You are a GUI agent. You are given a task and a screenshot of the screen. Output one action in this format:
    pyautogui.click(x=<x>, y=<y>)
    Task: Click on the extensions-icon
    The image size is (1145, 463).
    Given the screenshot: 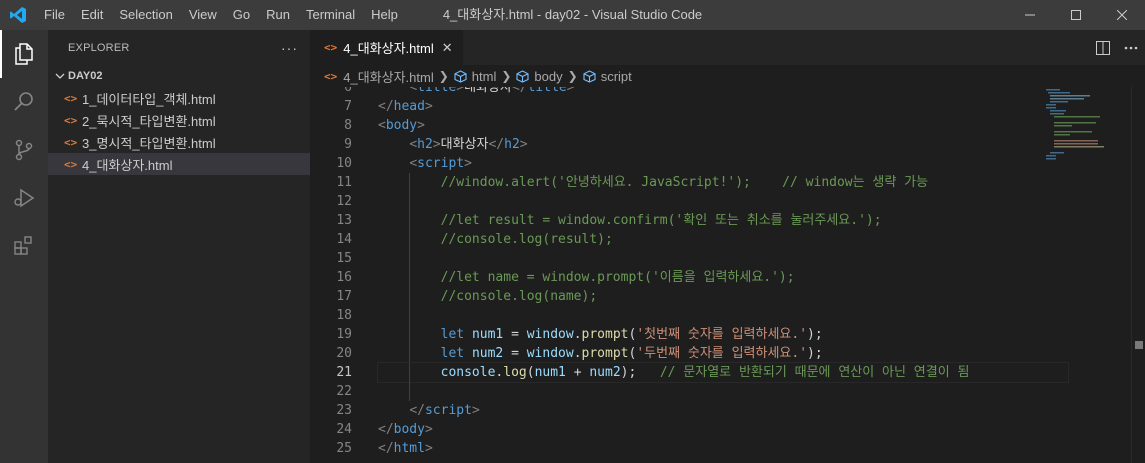 What is the action you would take?
    pyautogui.click(x=23, y=245)
    